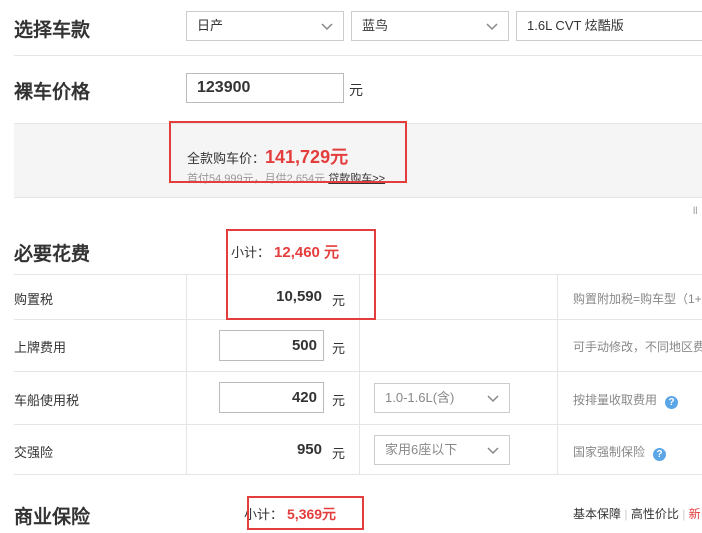 This screenshot has width=702, height=533. What do you see at coordinates (40, 347) in the screenshot?
I see `license-fee-label: 上牌费用` at bounding box center [40, 347].